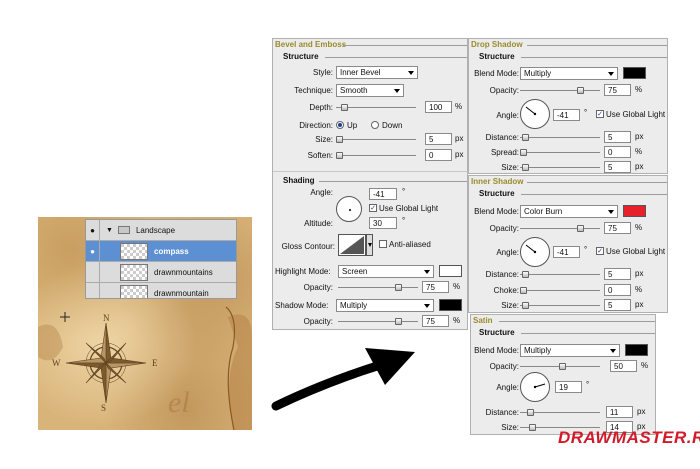 This screenshot has width=700, height=469. I want to click on layer-name: compass, so click(171, 251).